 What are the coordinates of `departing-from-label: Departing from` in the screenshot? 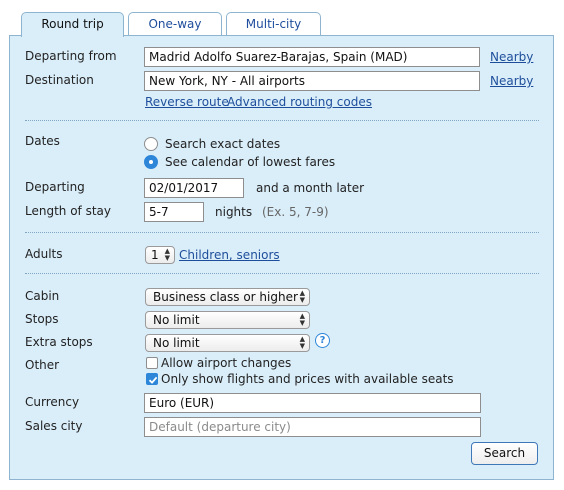 It's located at (71, 56).